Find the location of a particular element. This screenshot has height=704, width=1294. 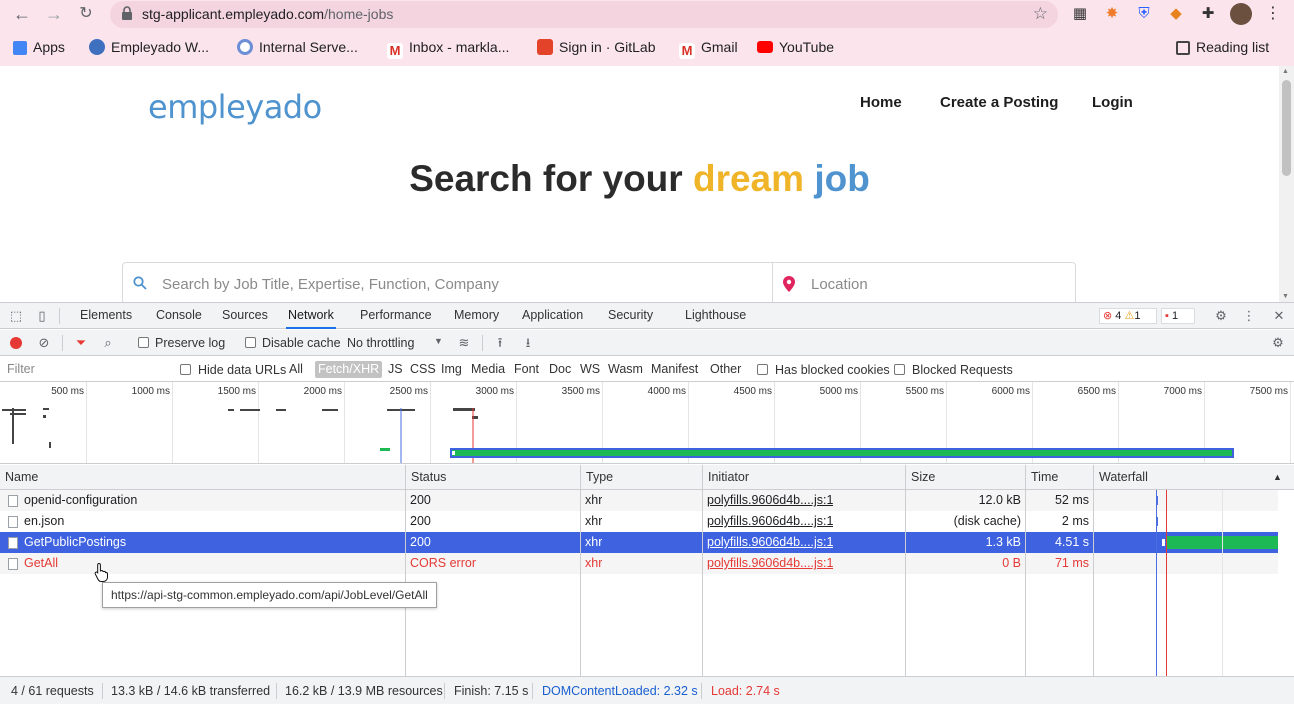

inspect-element-icon: ⬚ is located at coordinates (16, 316).